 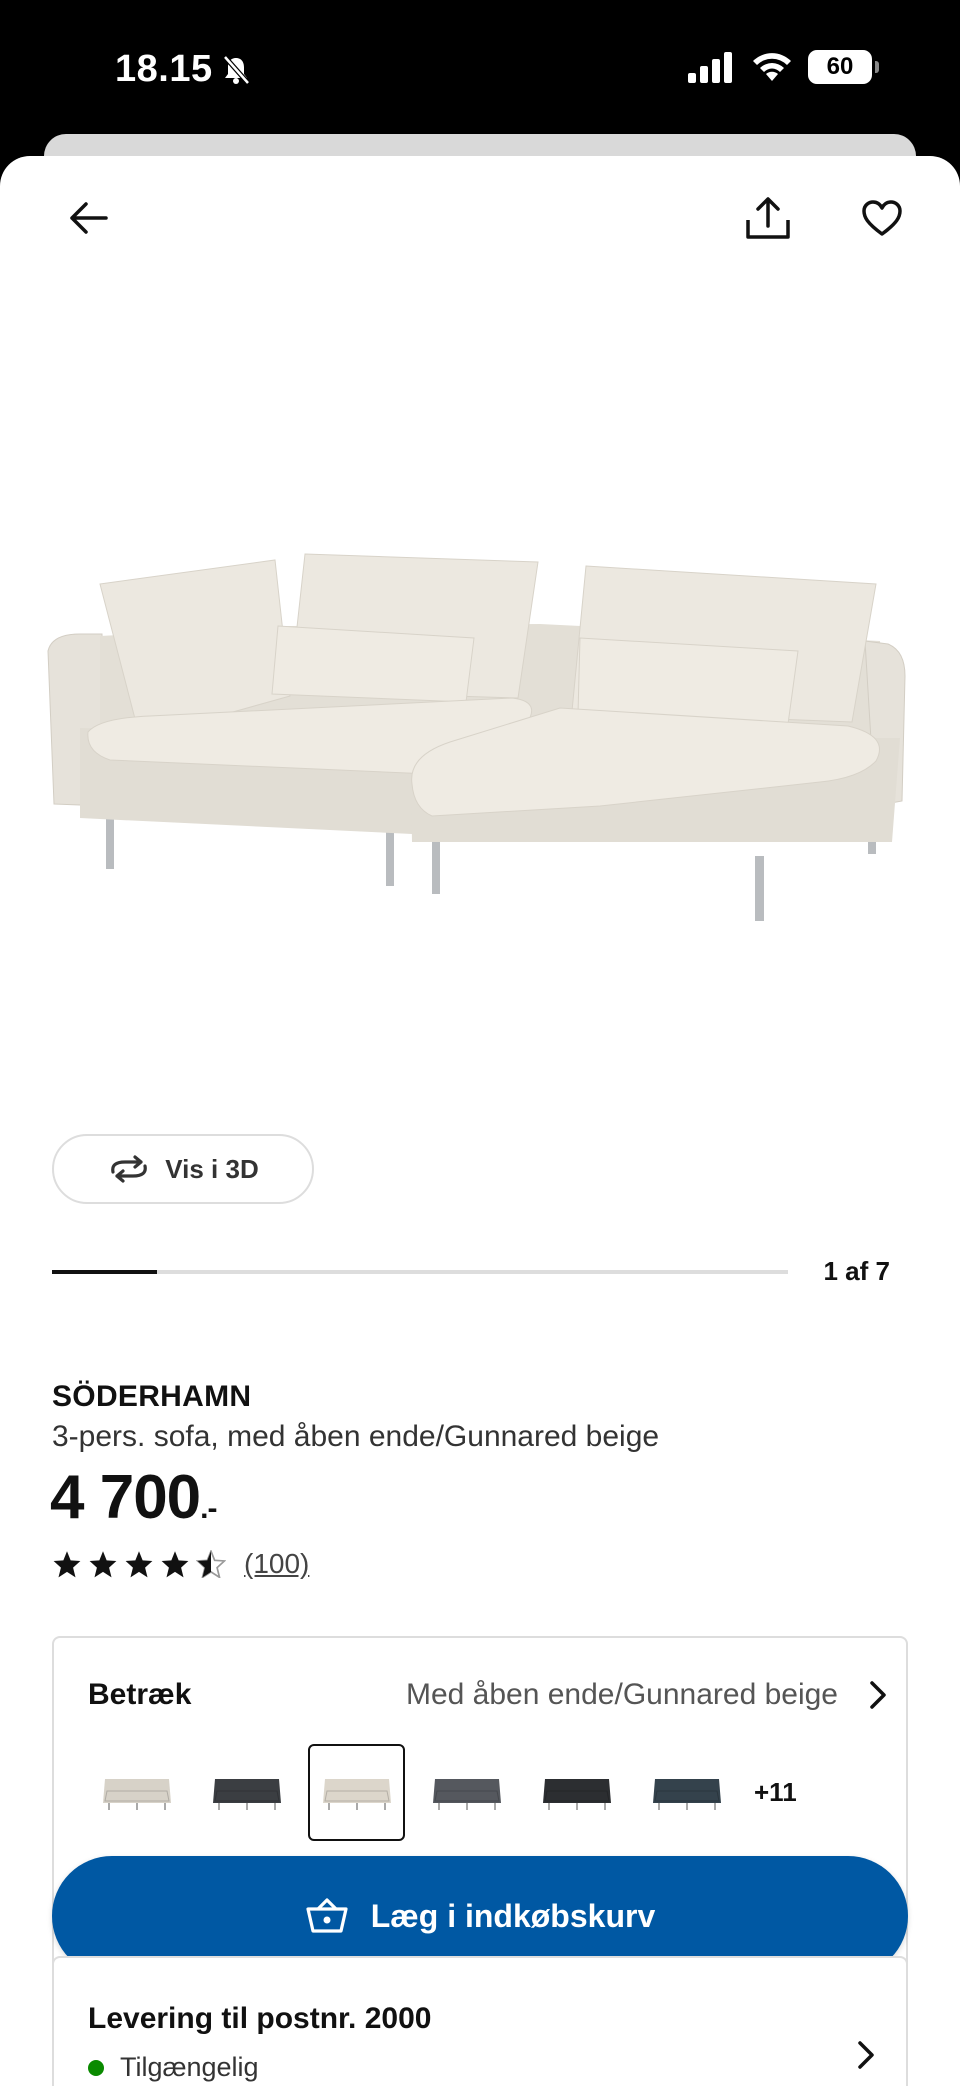 I want to click on wifi-icon, so click(x=772, y=67).